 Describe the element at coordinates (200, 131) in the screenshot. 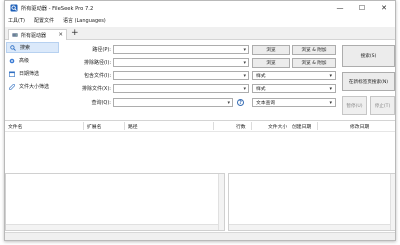

I see `header-divider` at that location.